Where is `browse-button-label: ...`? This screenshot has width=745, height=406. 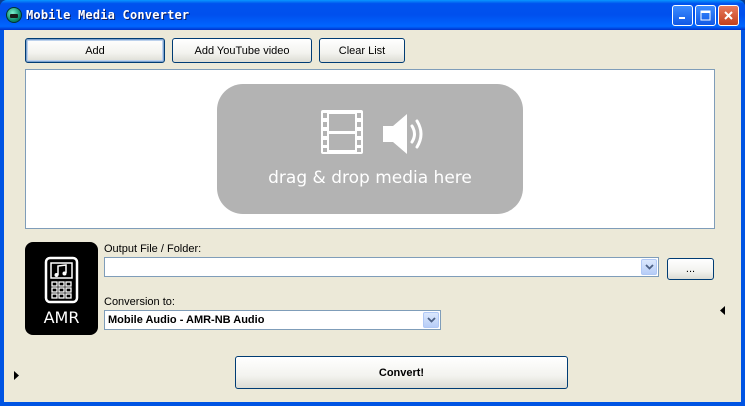 browse-button-label: ... is located at coordinates (690, 269).